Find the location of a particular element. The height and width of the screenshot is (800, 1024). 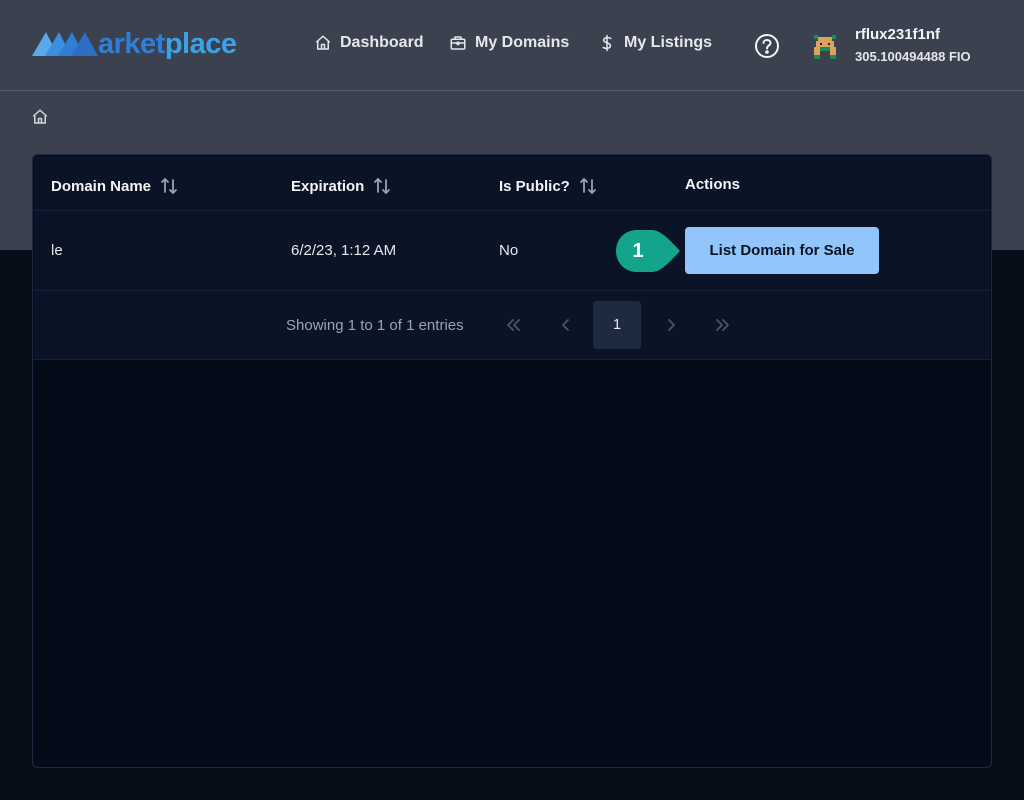

avatar is located at coordinates (825, 45).